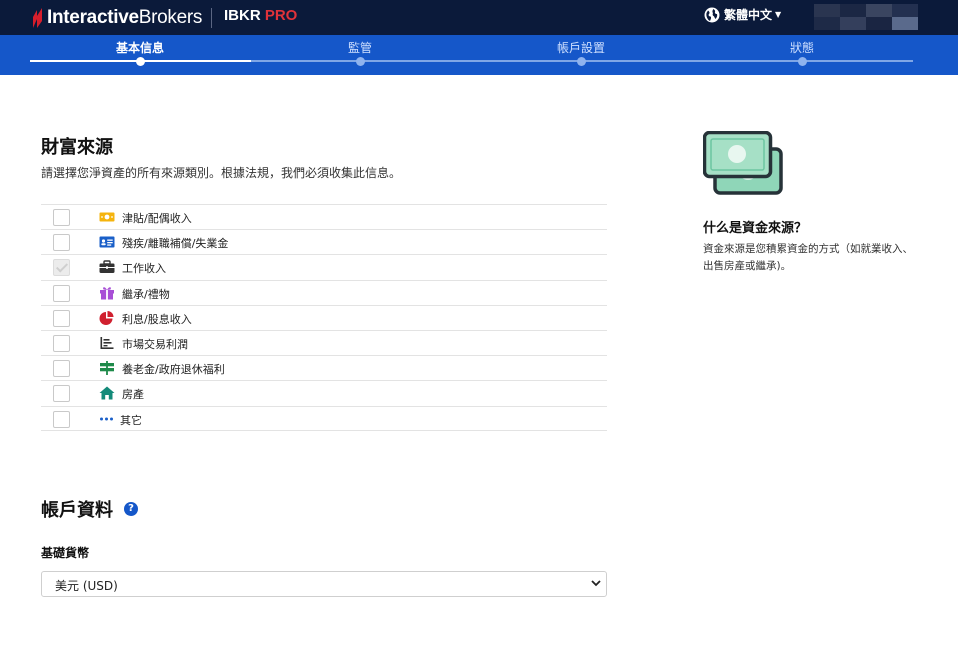 Image resolution: width=958 pixels, height=651 pixels. Describe the element at coordinates (324, 392) in the screenshot. I see `wealth-source-row: 房產` at that location.